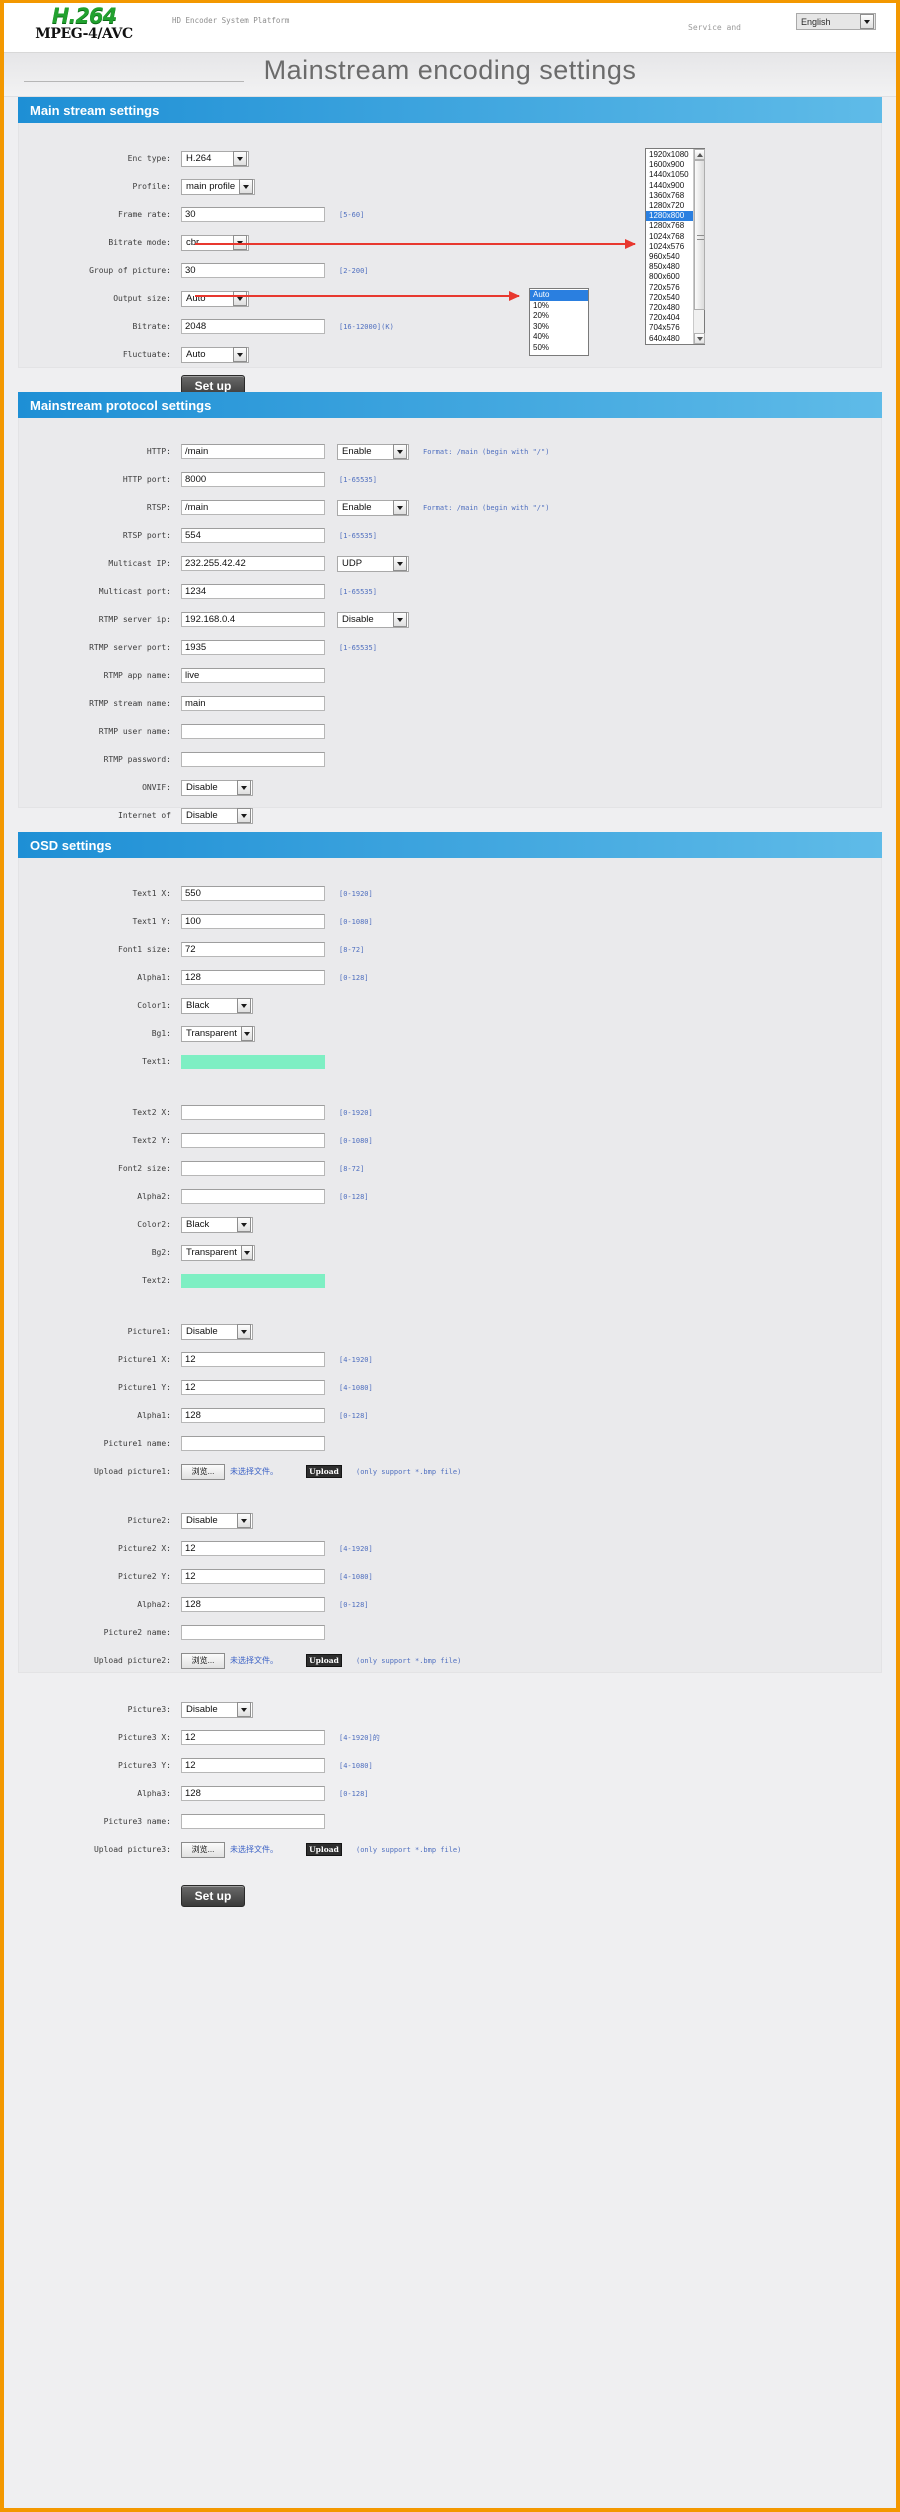  What do you see at coordinates (559, 348) in the screenshot?
I see `fluctuate-option: 50%` at bounding box center [559, 348].